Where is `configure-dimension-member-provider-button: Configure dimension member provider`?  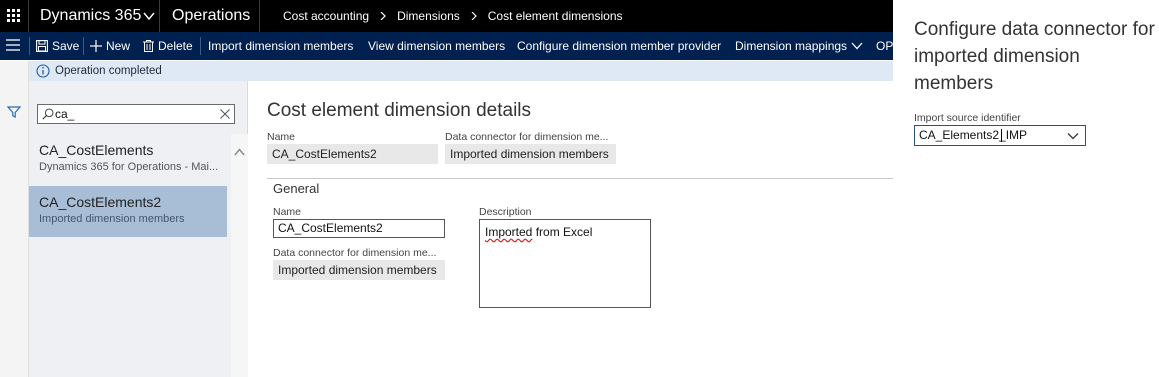 configure-dimension-member-provider-button: Configure dimension member provider is located at coordinates (619, 46).